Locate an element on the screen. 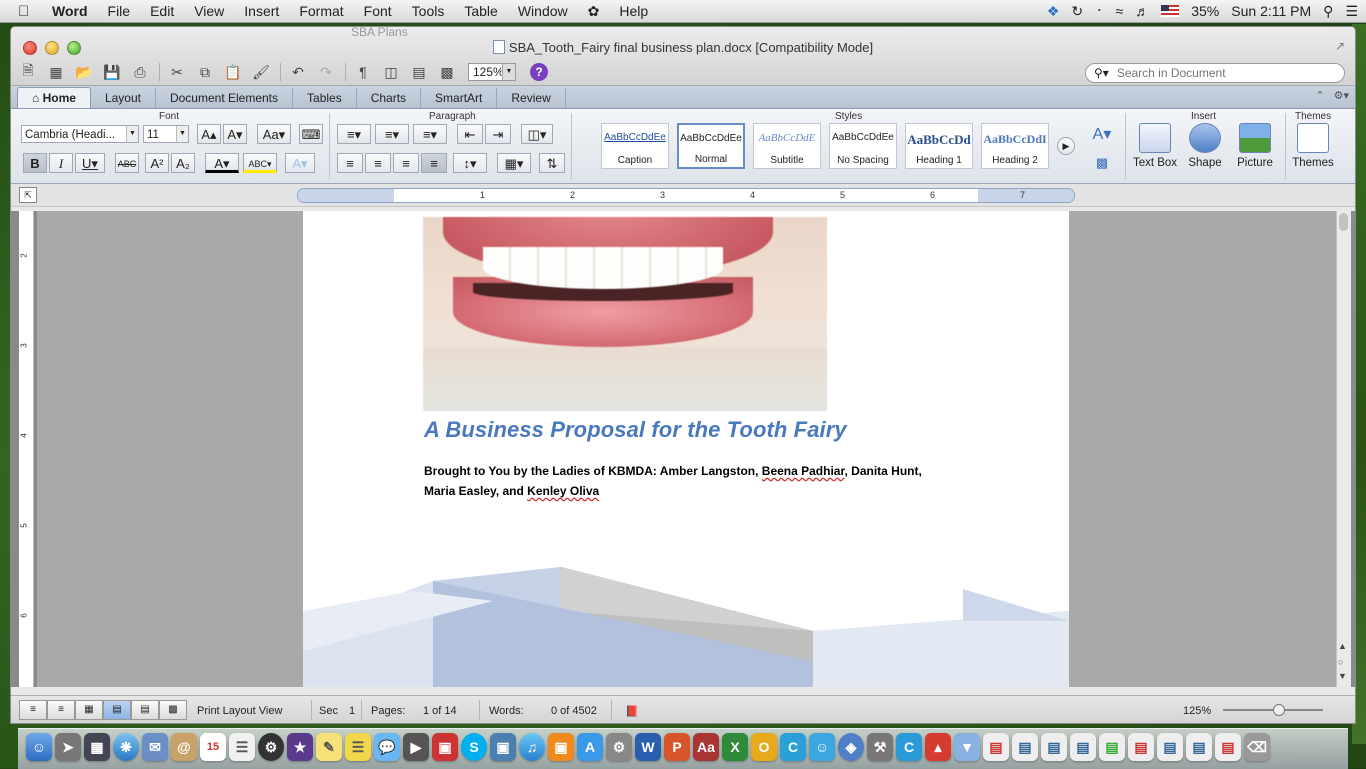  superscript-button: A² is located at coordinates (157, 163).